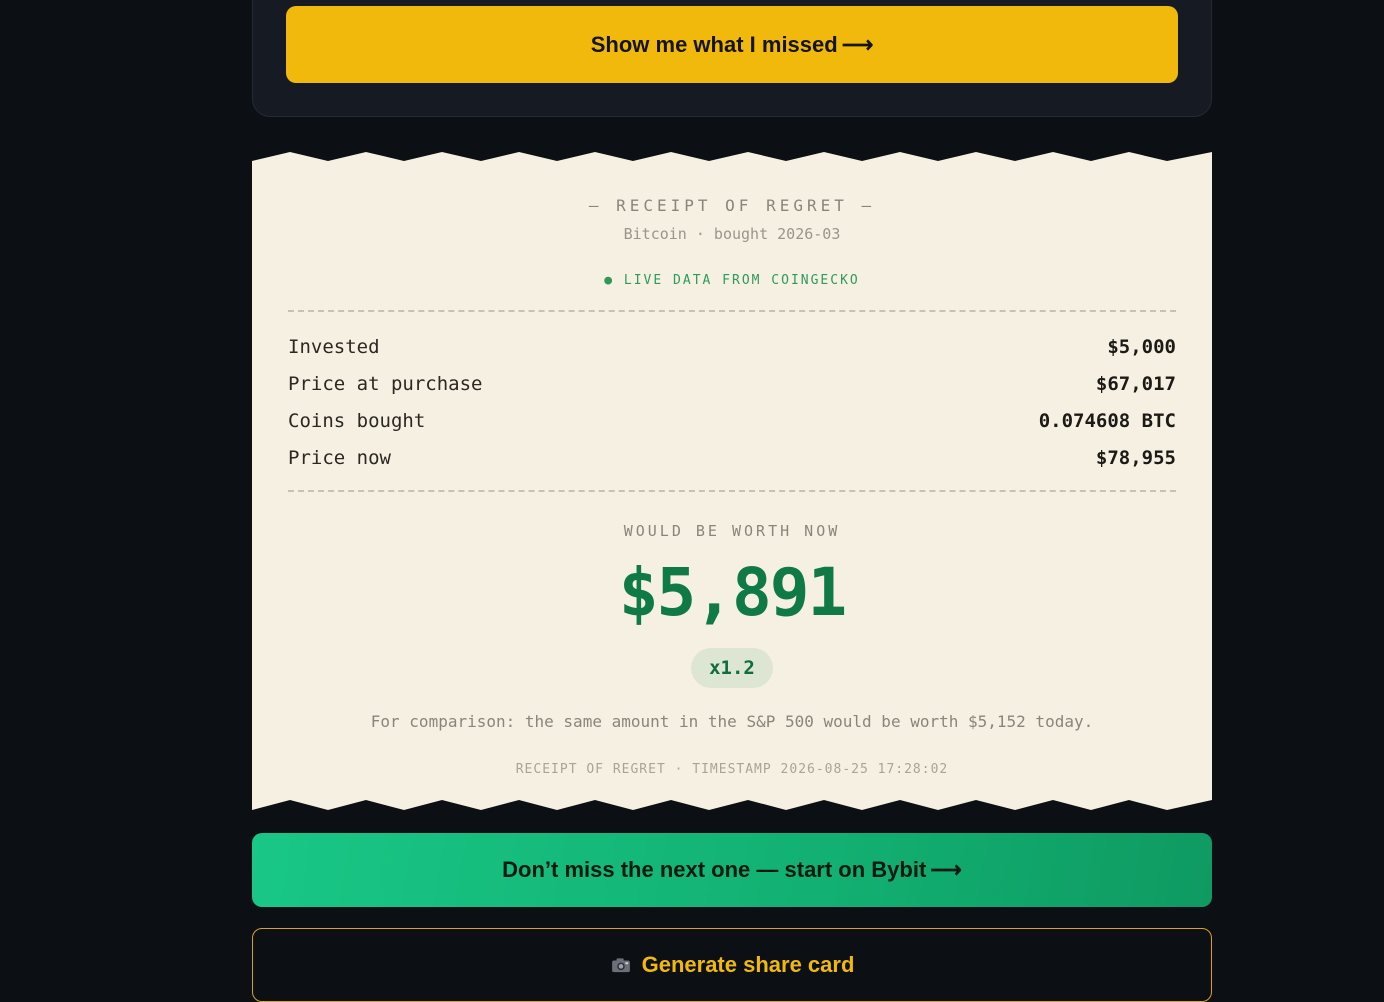 The height and width of the screenshot is (1002, 1384). I want to click on multiplier-badge: x1.2, so click(732, 668).